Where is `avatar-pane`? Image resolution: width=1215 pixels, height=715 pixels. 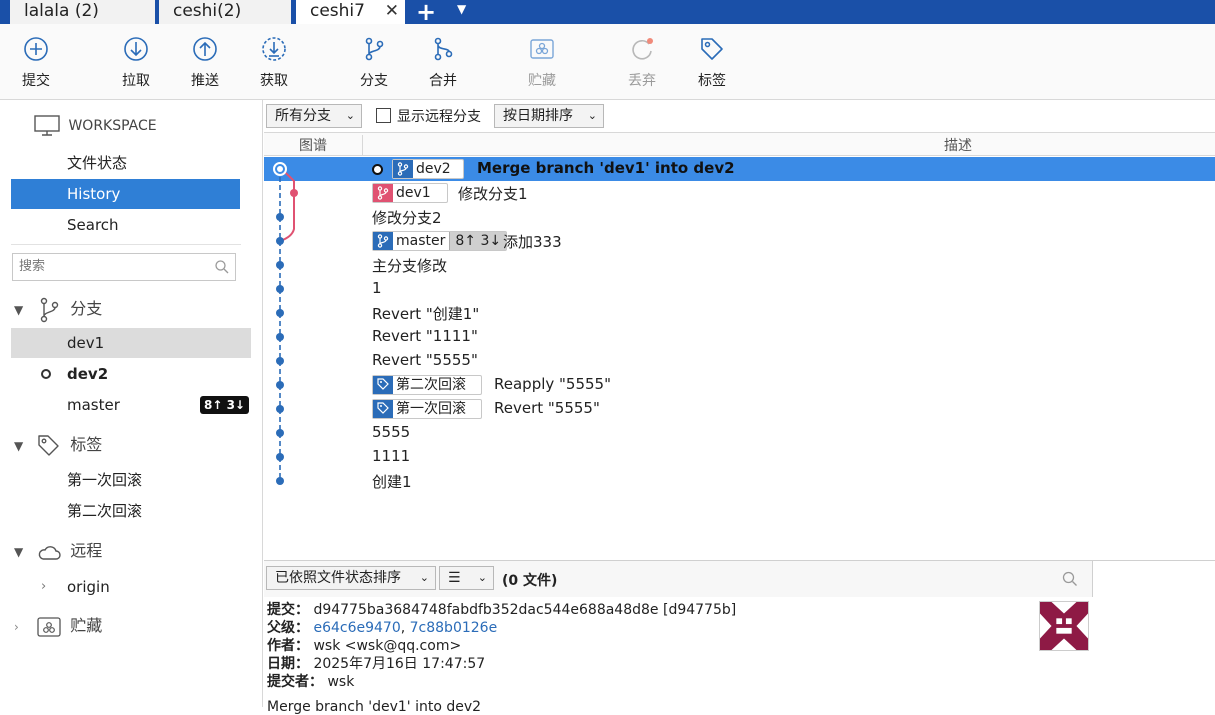 avatar-pane is located at coordinates (1154, 634).